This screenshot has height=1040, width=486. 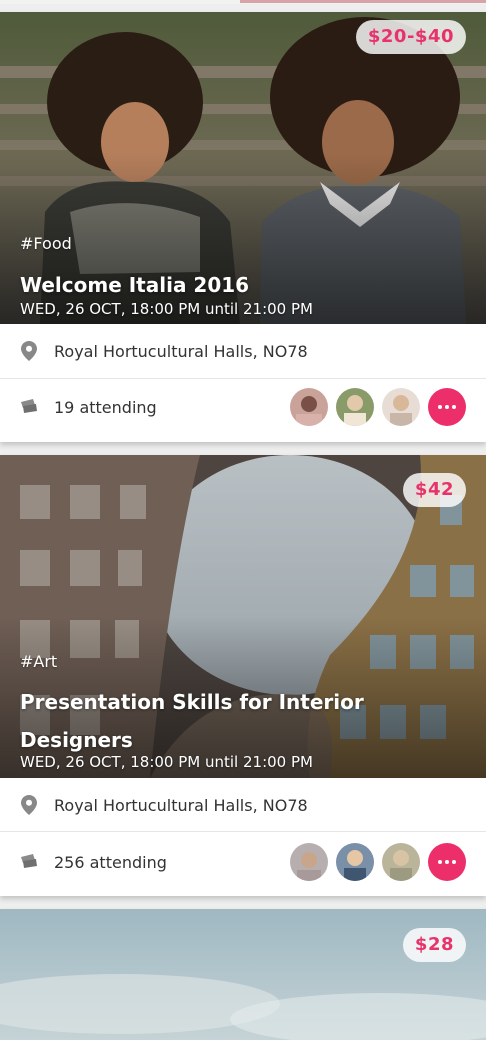 I want to click on top-accent-line, so click(x=363, y=1).